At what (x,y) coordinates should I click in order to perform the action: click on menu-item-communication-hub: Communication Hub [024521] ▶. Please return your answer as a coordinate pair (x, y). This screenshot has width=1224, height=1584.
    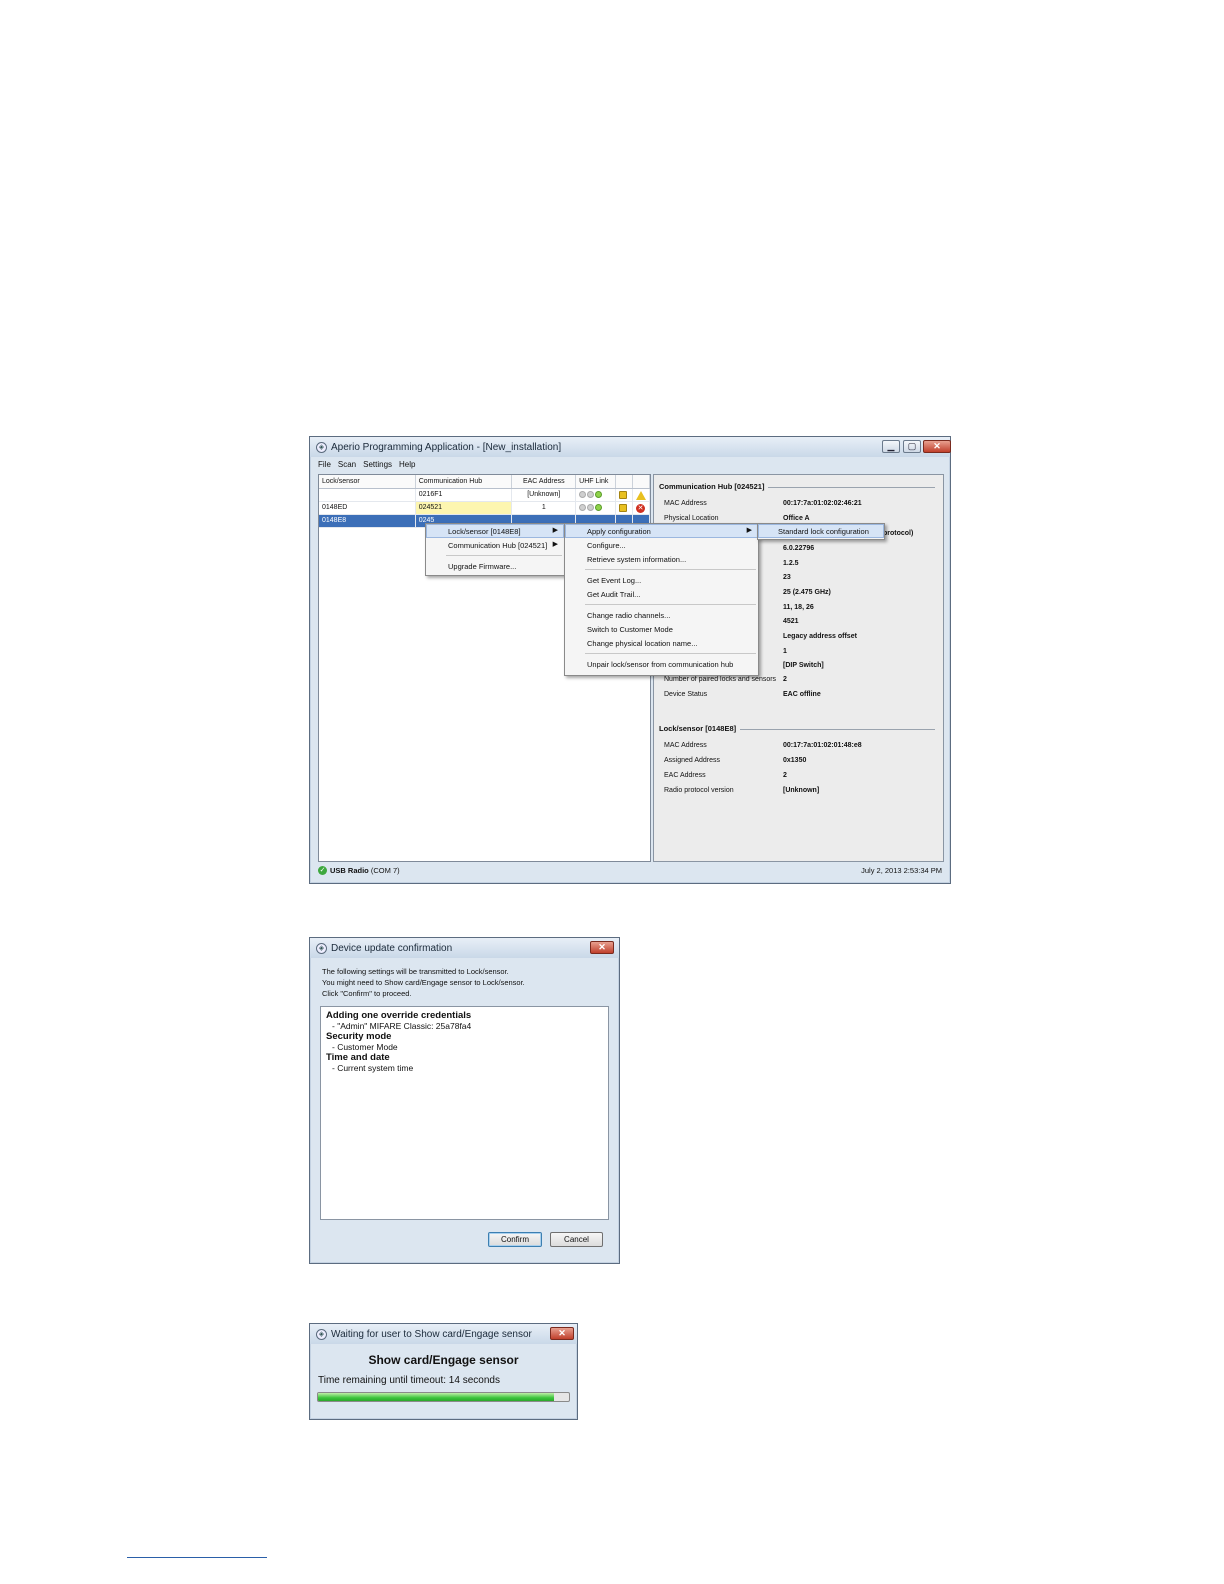
    Looking at the image, I should click on (495, 545).